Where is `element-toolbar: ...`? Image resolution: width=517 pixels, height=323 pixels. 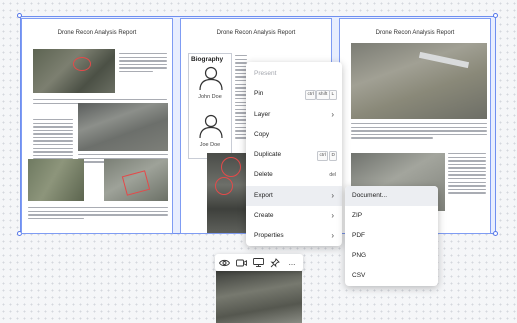 element-toolbar: ... is located at coordinates (259, 262).